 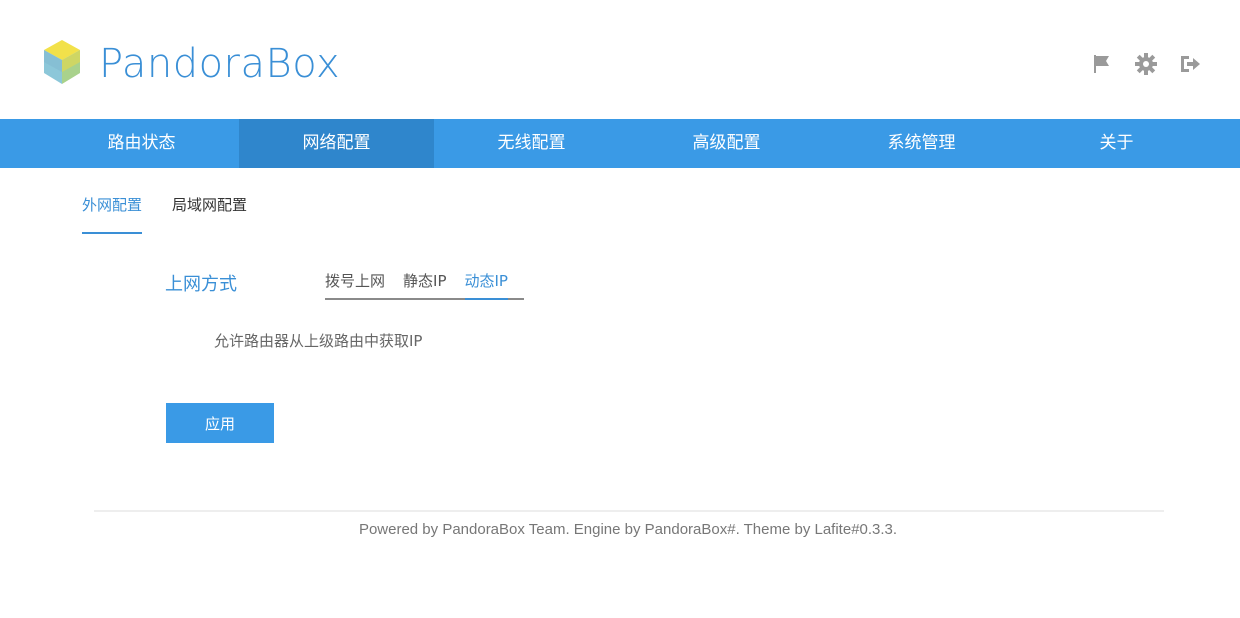 What do you see at coordinates (336, 143) in the screenshot?
I see `nav-item-network-config: 网络配置` at bounding box center [336, 143].